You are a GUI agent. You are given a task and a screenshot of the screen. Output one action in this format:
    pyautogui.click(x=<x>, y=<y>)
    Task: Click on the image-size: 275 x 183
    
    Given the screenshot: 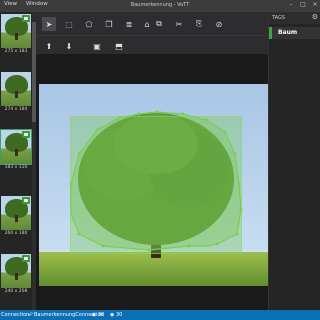 What is the action you would take?
    pyautogui.click(x=16, y=51)
    